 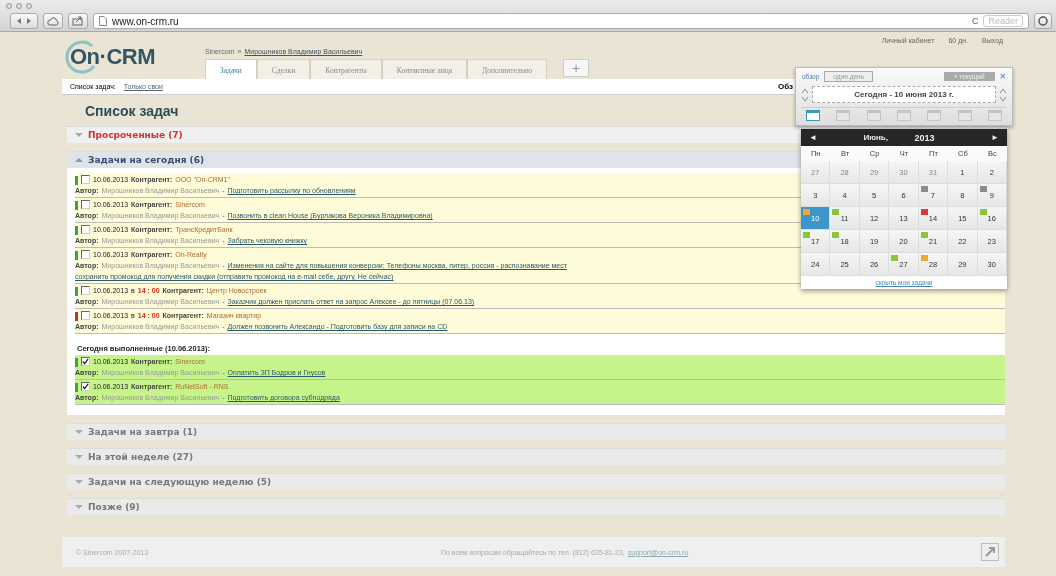 I want to click on overview-label: Обз, so click(x=785, y=86).